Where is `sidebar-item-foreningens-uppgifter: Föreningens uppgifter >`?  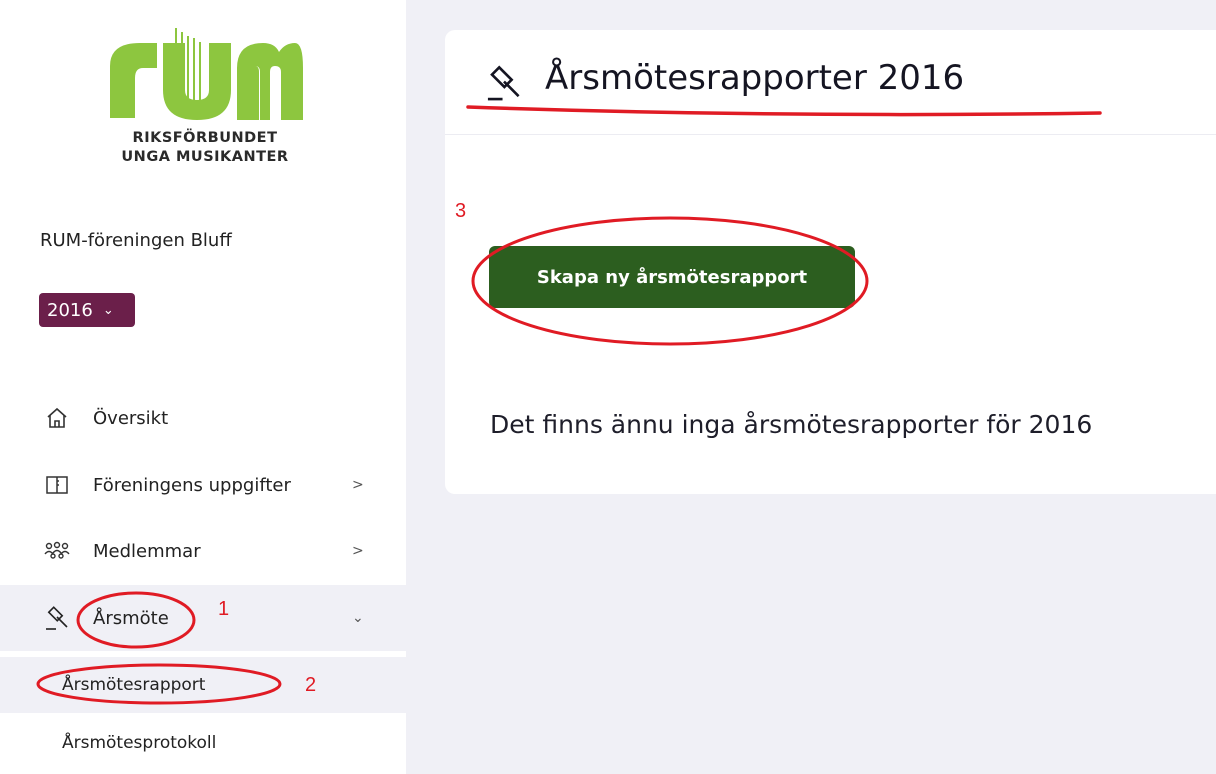
sidebar-item-foreningens-uppgifter: Föreningens uppgifter > is located at coordinates (203, 485).